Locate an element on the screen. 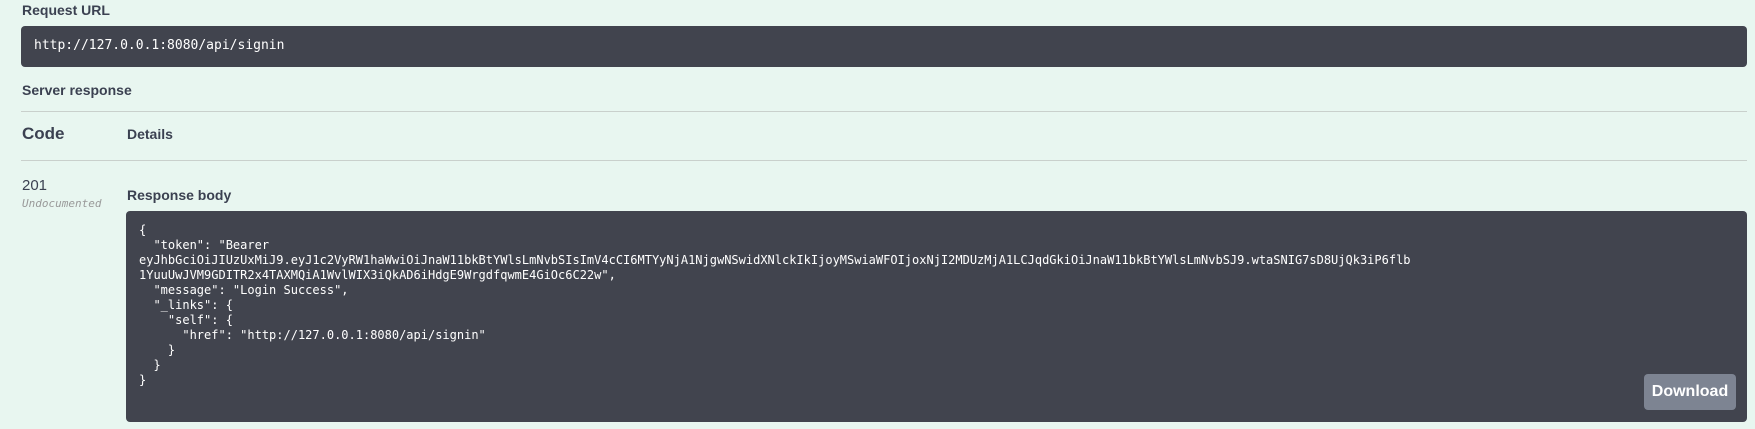  request-url-field: http://127.0.0.1:8080/api/signin is located at coordinates (884, 46).